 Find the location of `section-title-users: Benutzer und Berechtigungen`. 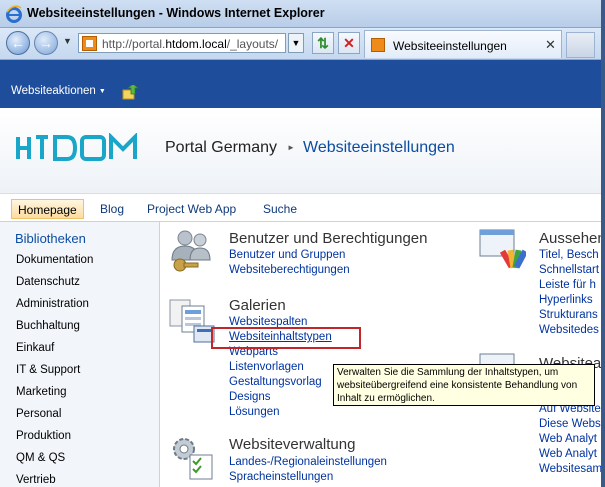

section-title-users: Benutzer und Berechtigungen is located at coordinates (328, 238).